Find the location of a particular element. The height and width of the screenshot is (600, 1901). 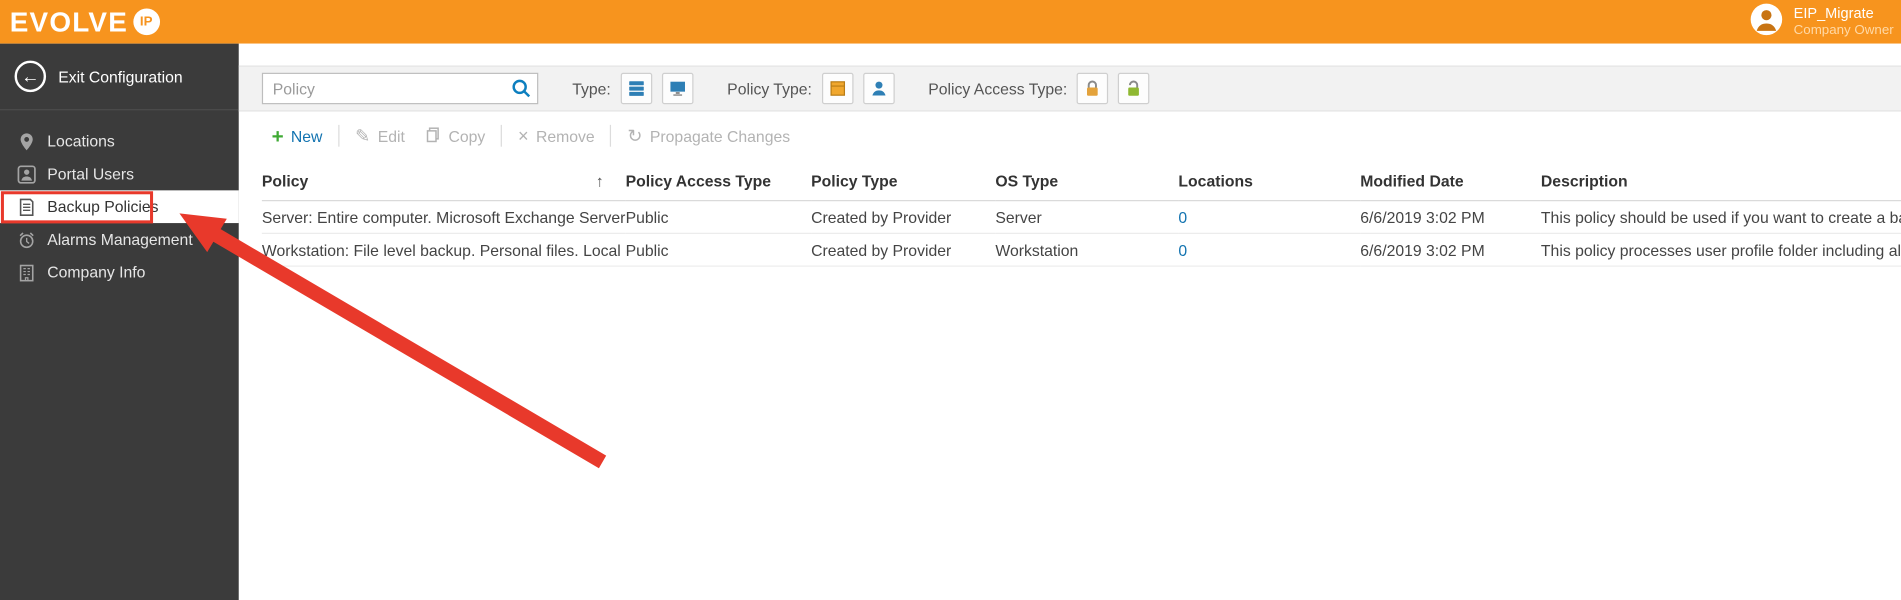

remove-button-label: Remove is located at coordinates (565, 135).